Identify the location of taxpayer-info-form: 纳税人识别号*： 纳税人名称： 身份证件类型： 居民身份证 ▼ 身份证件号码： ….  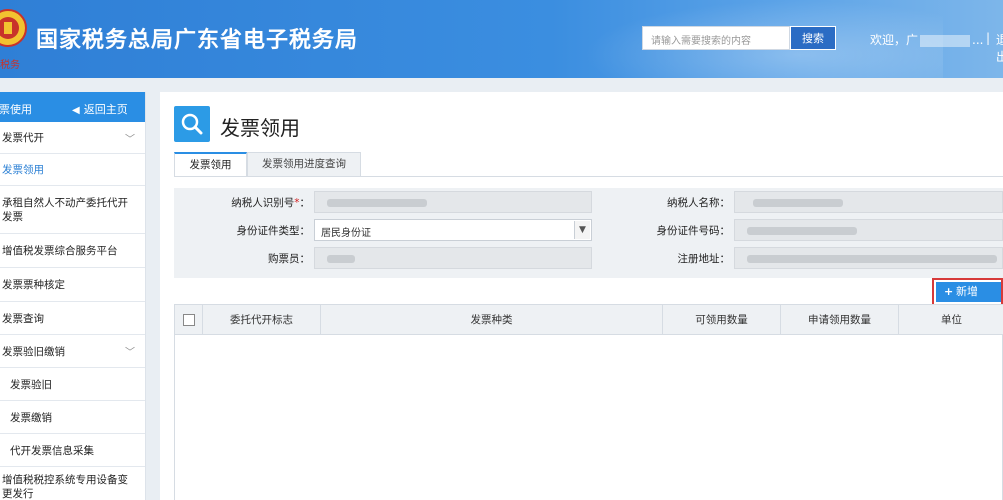
(588, 233).